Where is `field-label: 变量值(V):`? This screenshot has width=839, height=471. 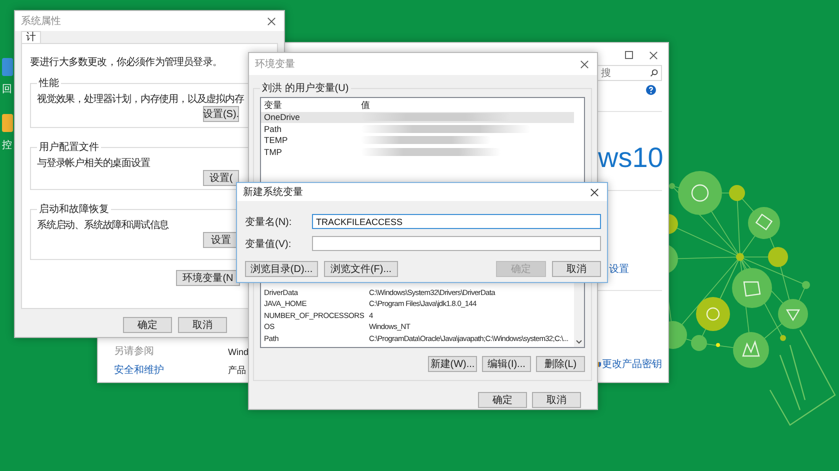
field-label: 变量值(V): is located at coordinates (268, 244).